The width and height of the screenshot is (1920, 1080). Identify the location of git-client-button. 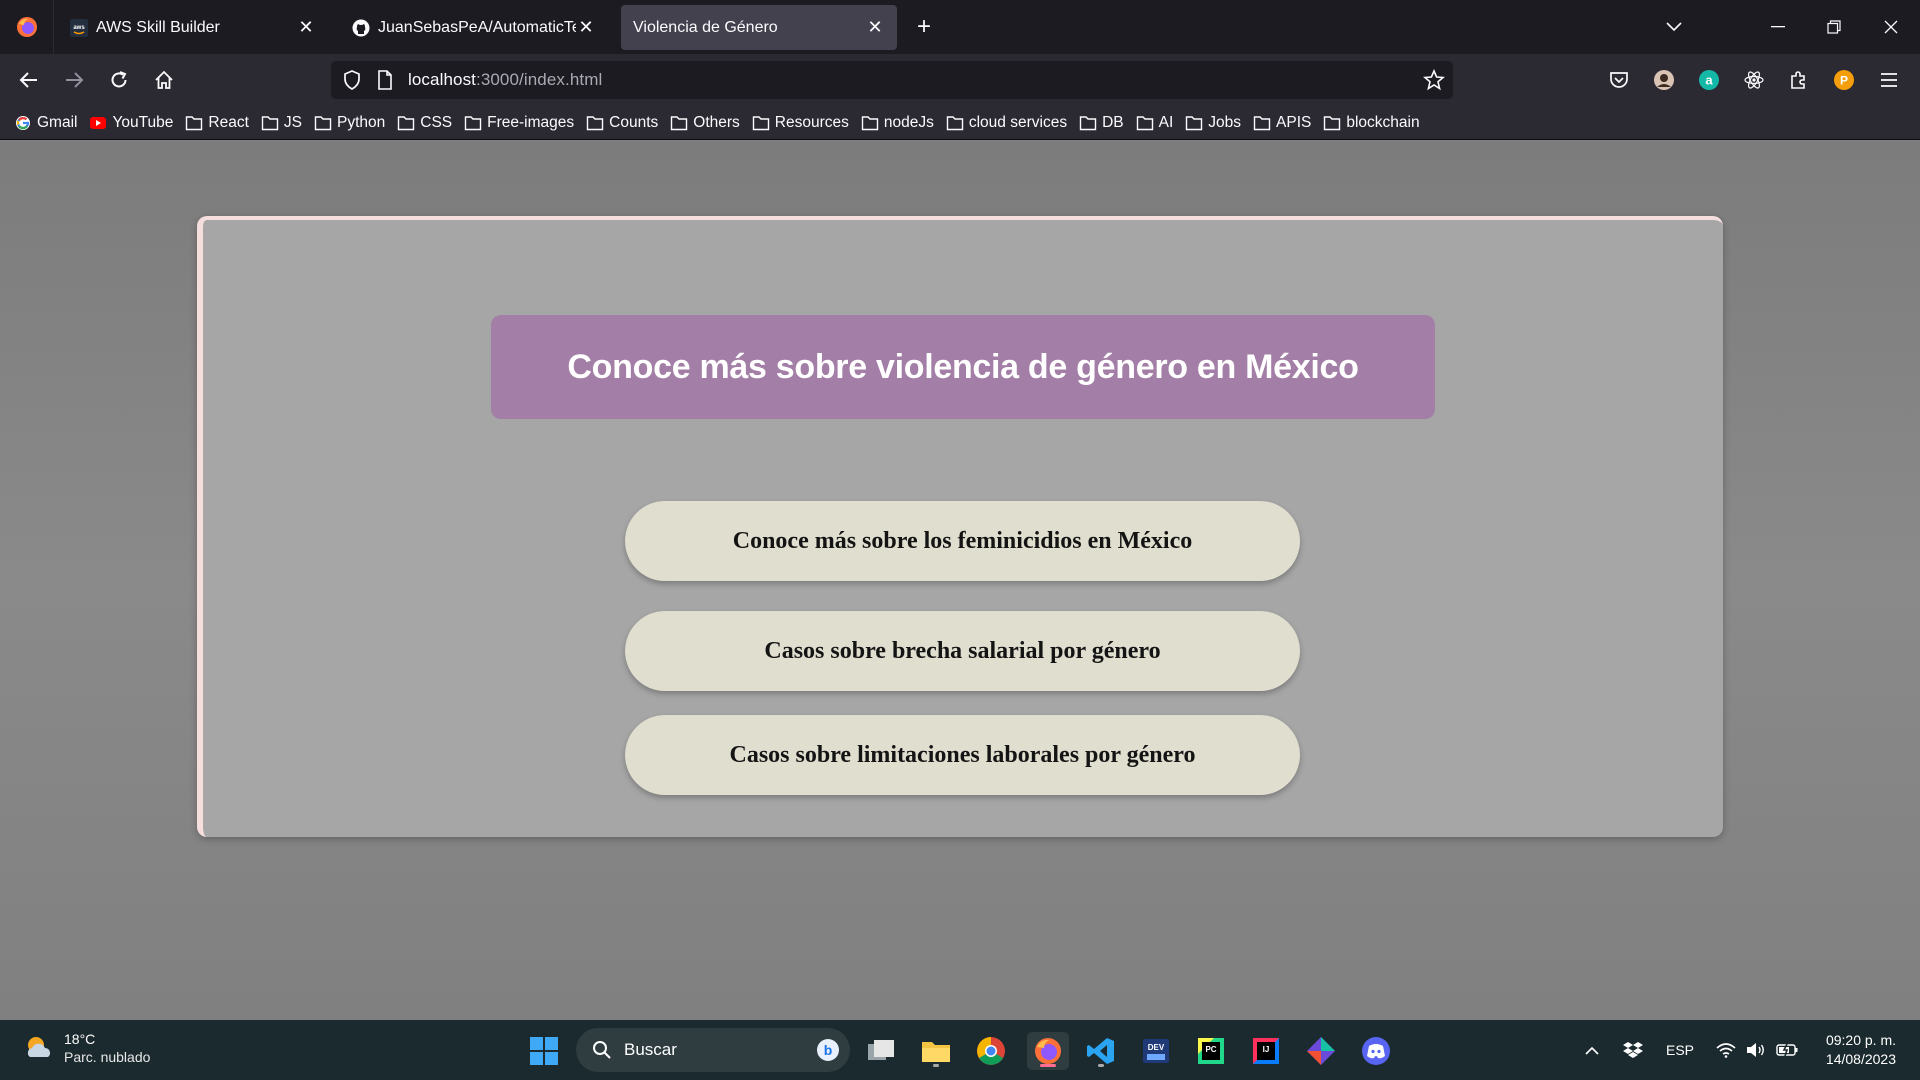
(1321, 1051).